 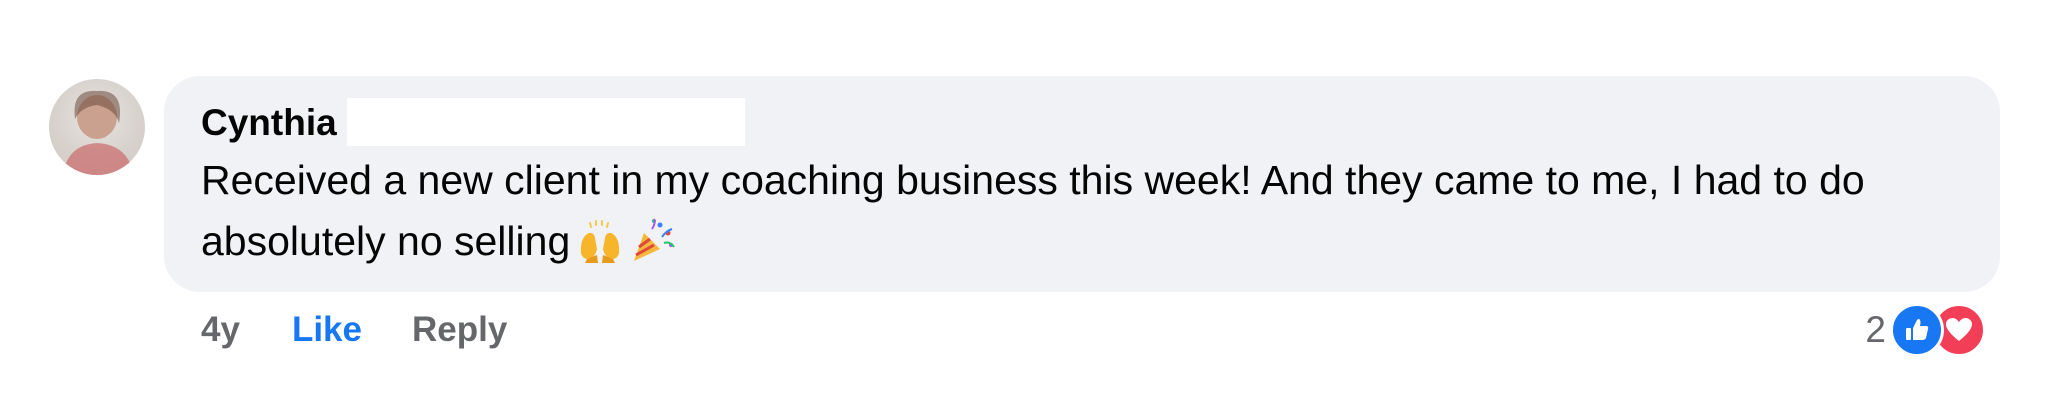 I want to click on reaction-count: 2, so click(x=1875, y=329).